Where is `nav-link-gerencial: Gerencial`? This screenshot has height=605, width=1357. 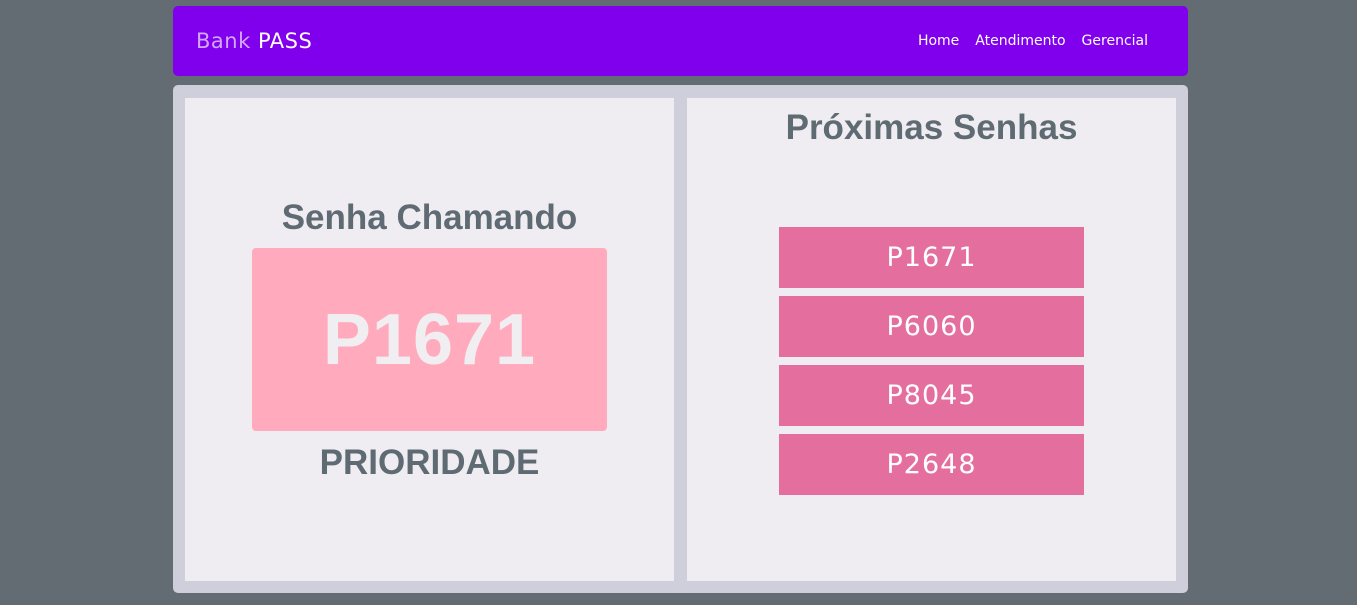
nav-link-gerencial: Gerencial is located at coordinates (1115, 41).